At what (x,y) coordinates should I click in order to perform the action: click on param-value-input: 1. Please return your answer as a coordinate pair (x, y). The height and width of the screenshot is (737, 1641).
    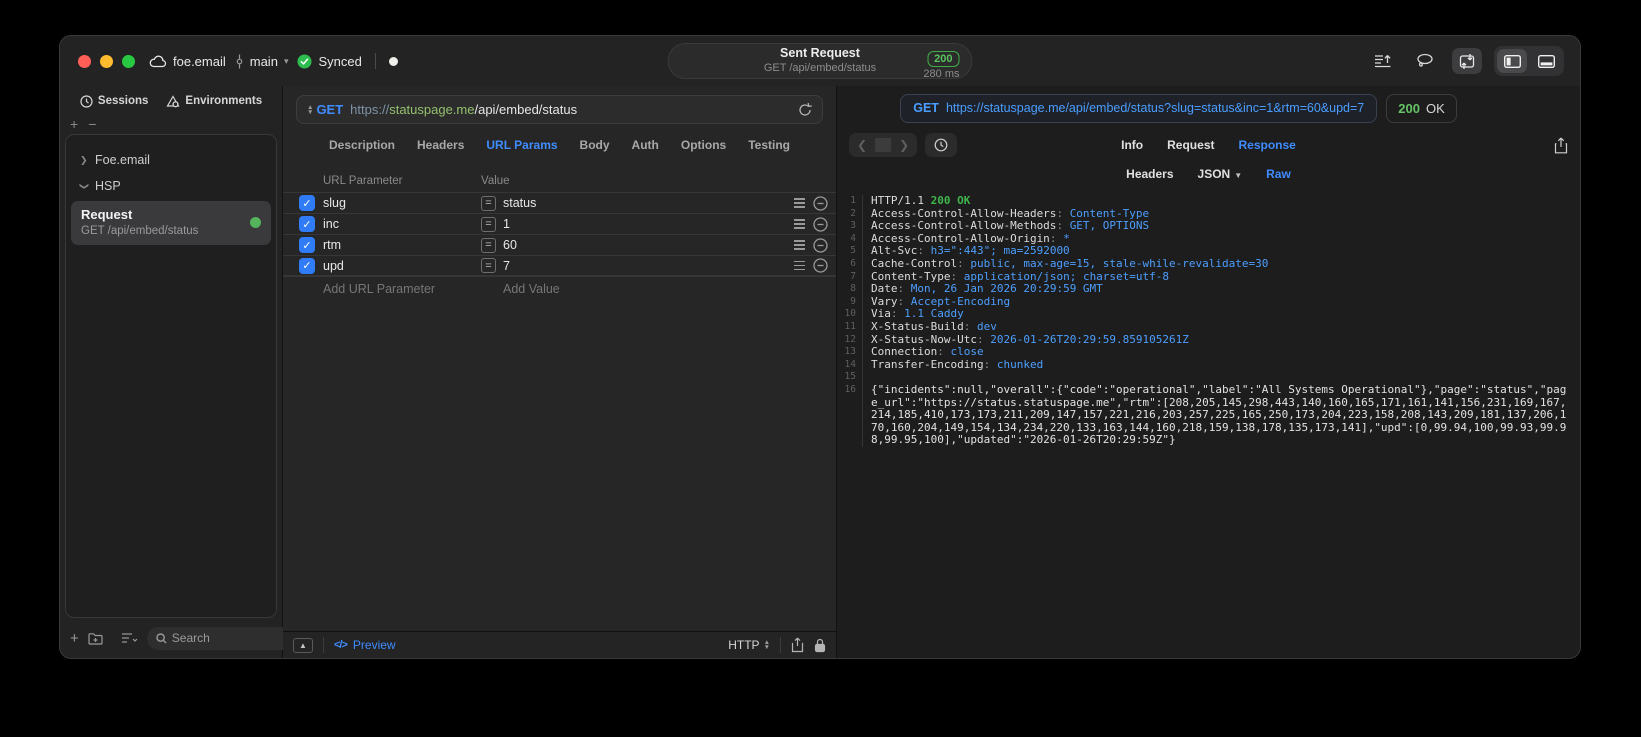
    Looking at the image, I should click on (506, 224).